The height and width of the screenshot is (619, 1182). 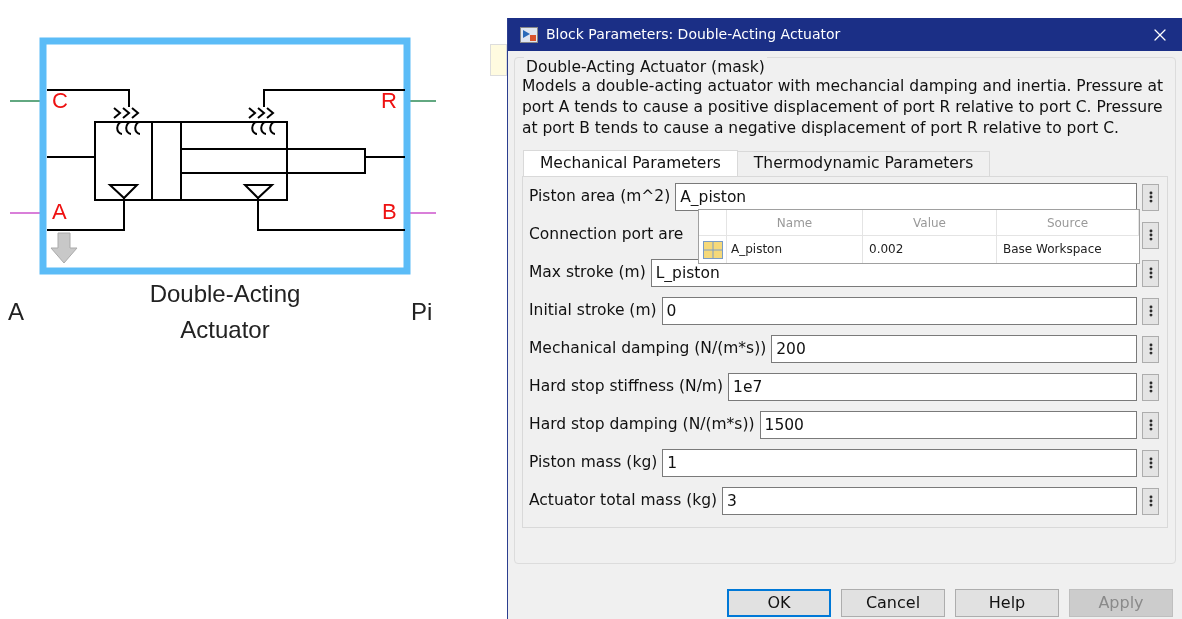 I want to click on column-header: Value, so click(x=930, y=222).